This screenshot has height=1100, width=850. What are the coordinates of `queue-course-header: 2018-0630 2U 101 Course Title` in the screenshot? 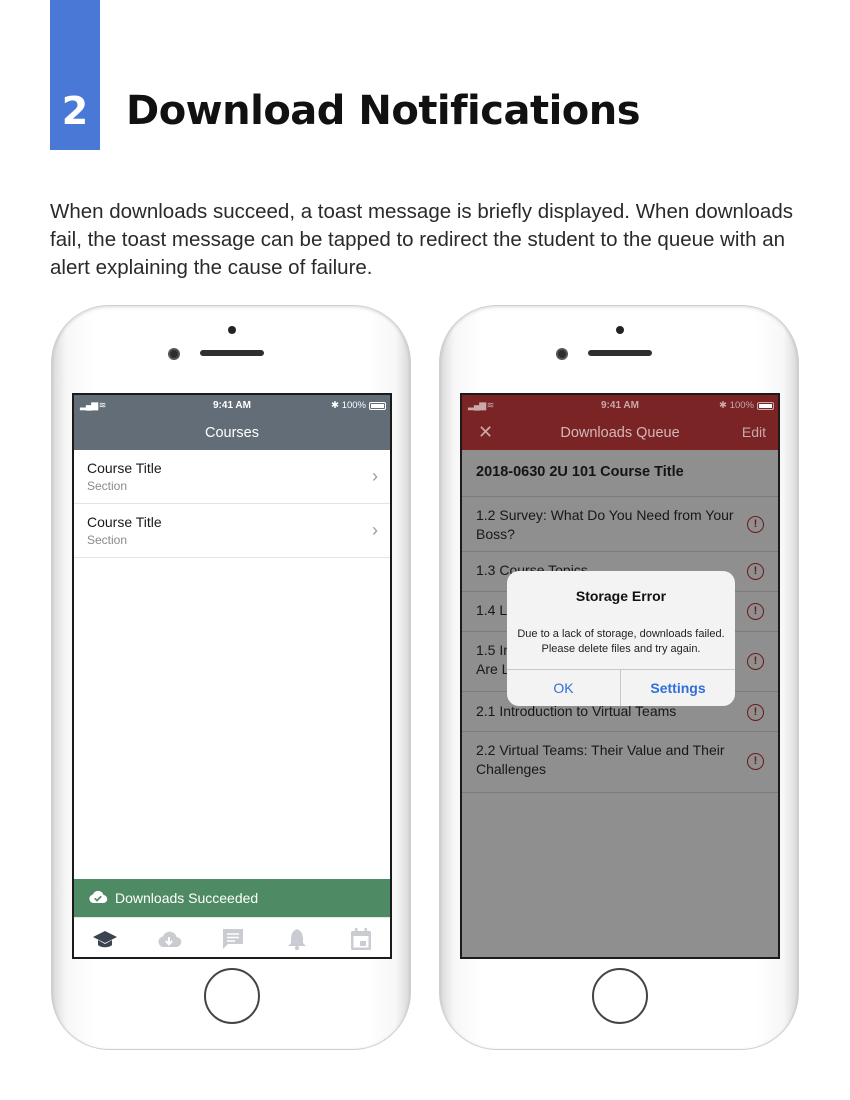 It's located at (620, 473).